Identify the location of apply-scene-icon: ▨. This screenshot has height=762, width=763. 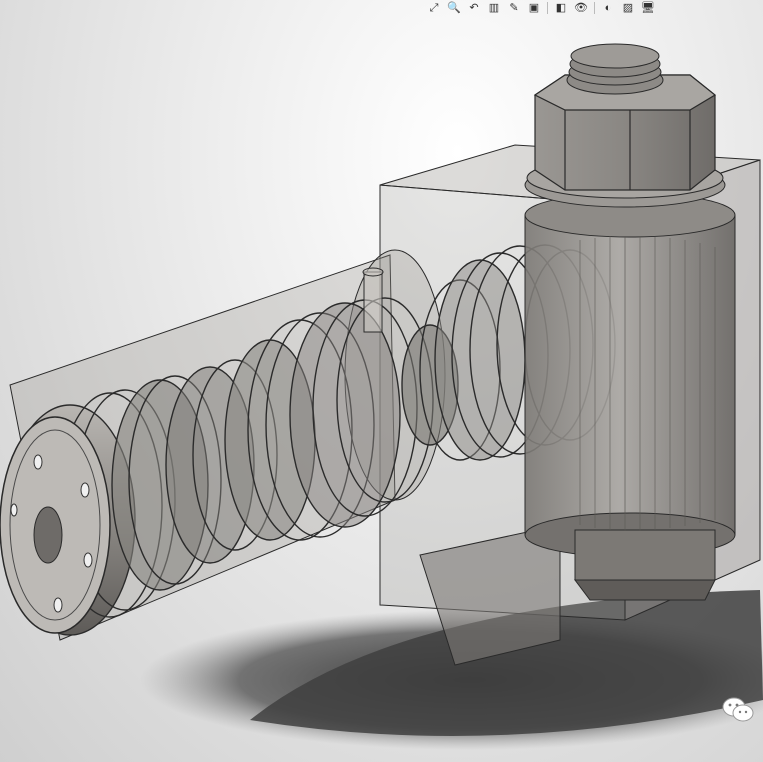
(628, 8).